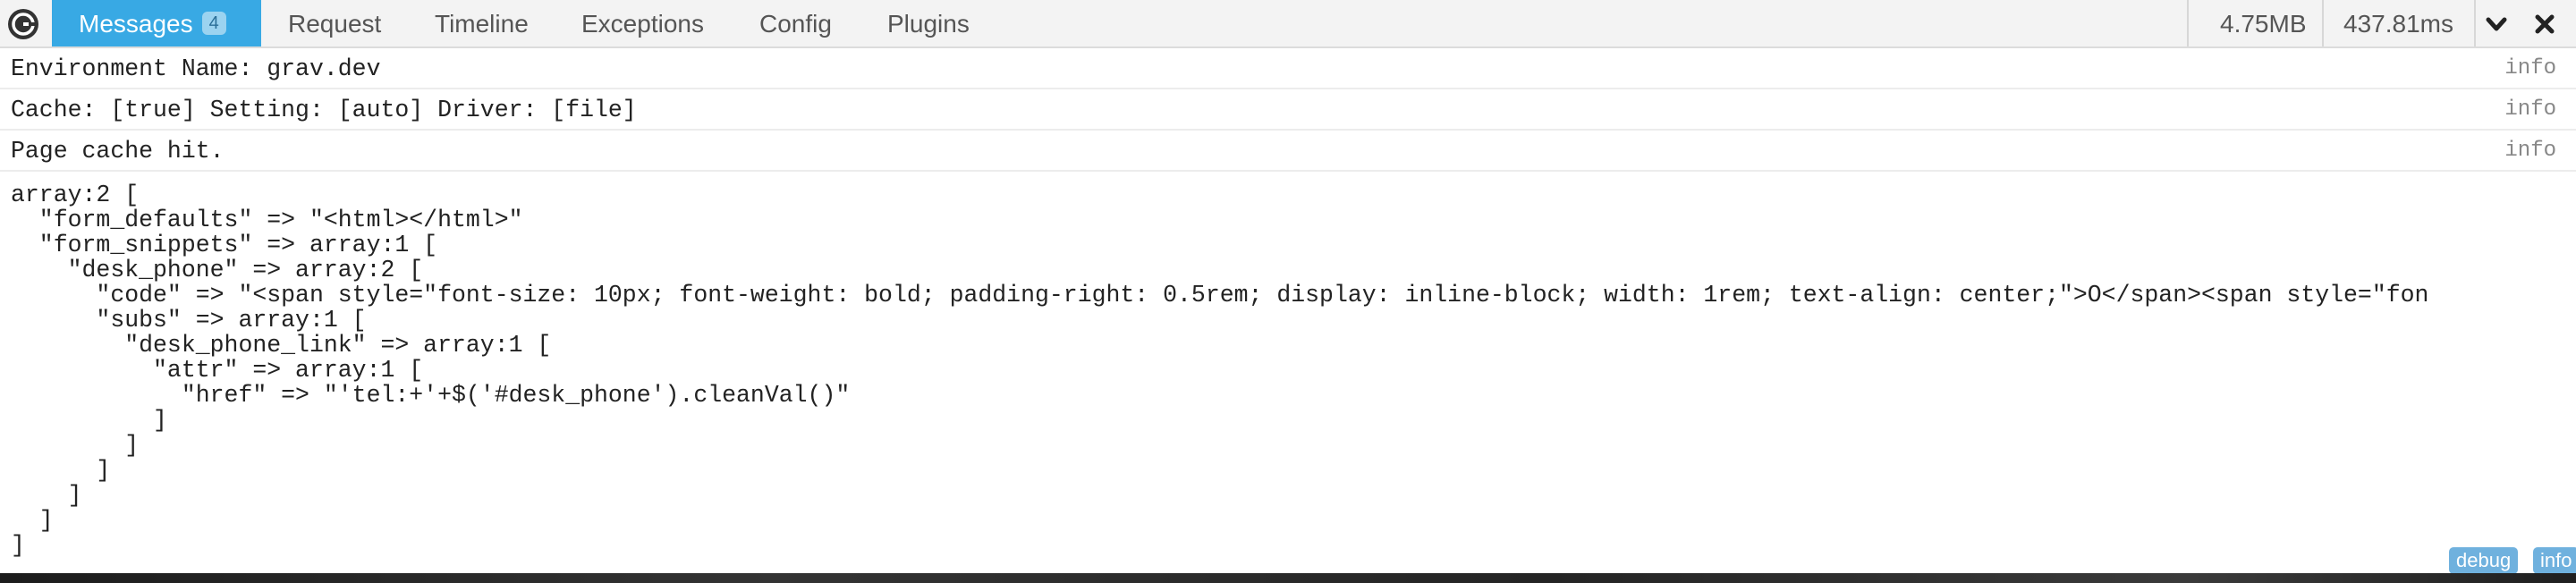 The image size is (2576, 583). Describe the element at coordinates (118, 151) in the screenshot. I see `message-text: Page cache hit.` at that location.